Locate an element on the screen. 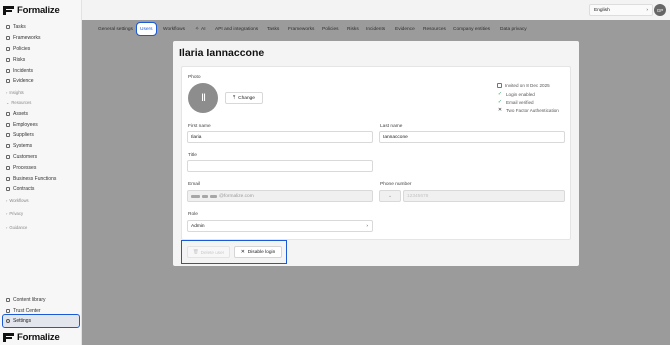  photo-label: Photo is located at coordinates (194, 77).